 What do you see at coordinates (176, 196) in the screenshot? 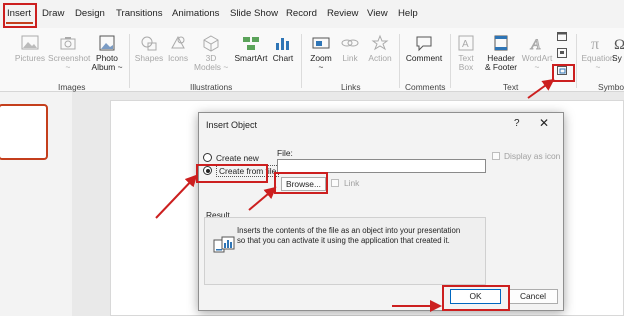
I see `arrow-to-create-from-file` at bounding box center [176, 196].